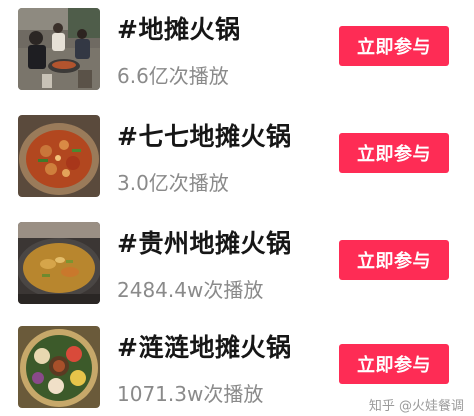 This screenshot has width=474, height=416. Describe the element at coordinates (204, 346) in the screenshot. I see `topic-title: #涟涟地摊火锅` at that location.